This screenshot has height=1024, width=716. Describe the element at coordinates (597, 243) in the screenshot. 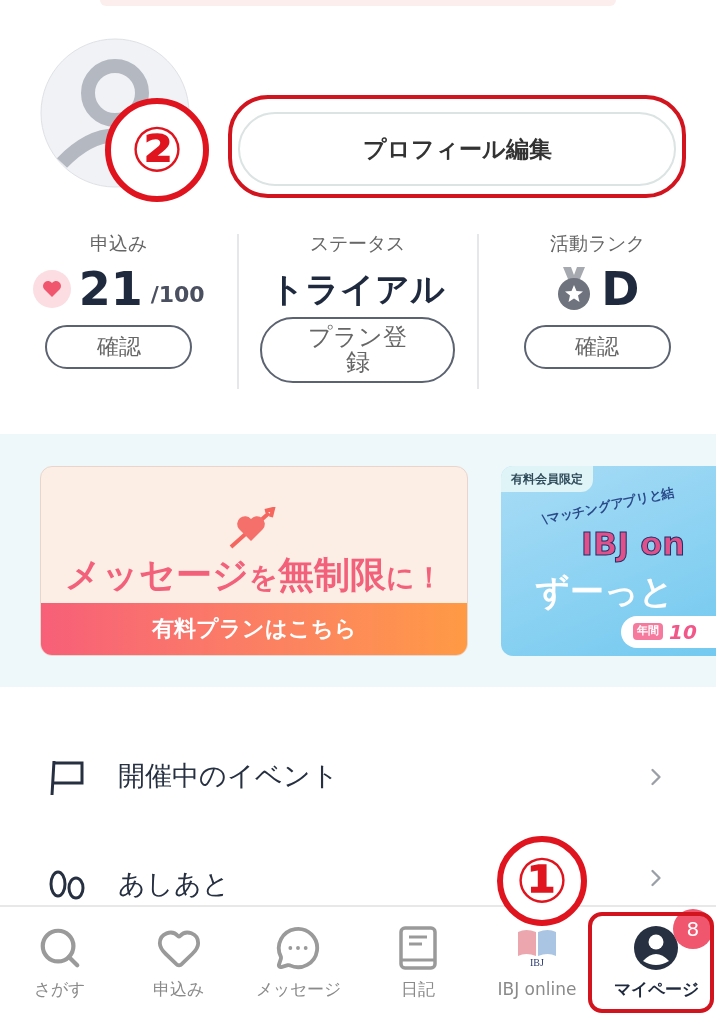

I see `stat-label: 活動ランク` at that location.